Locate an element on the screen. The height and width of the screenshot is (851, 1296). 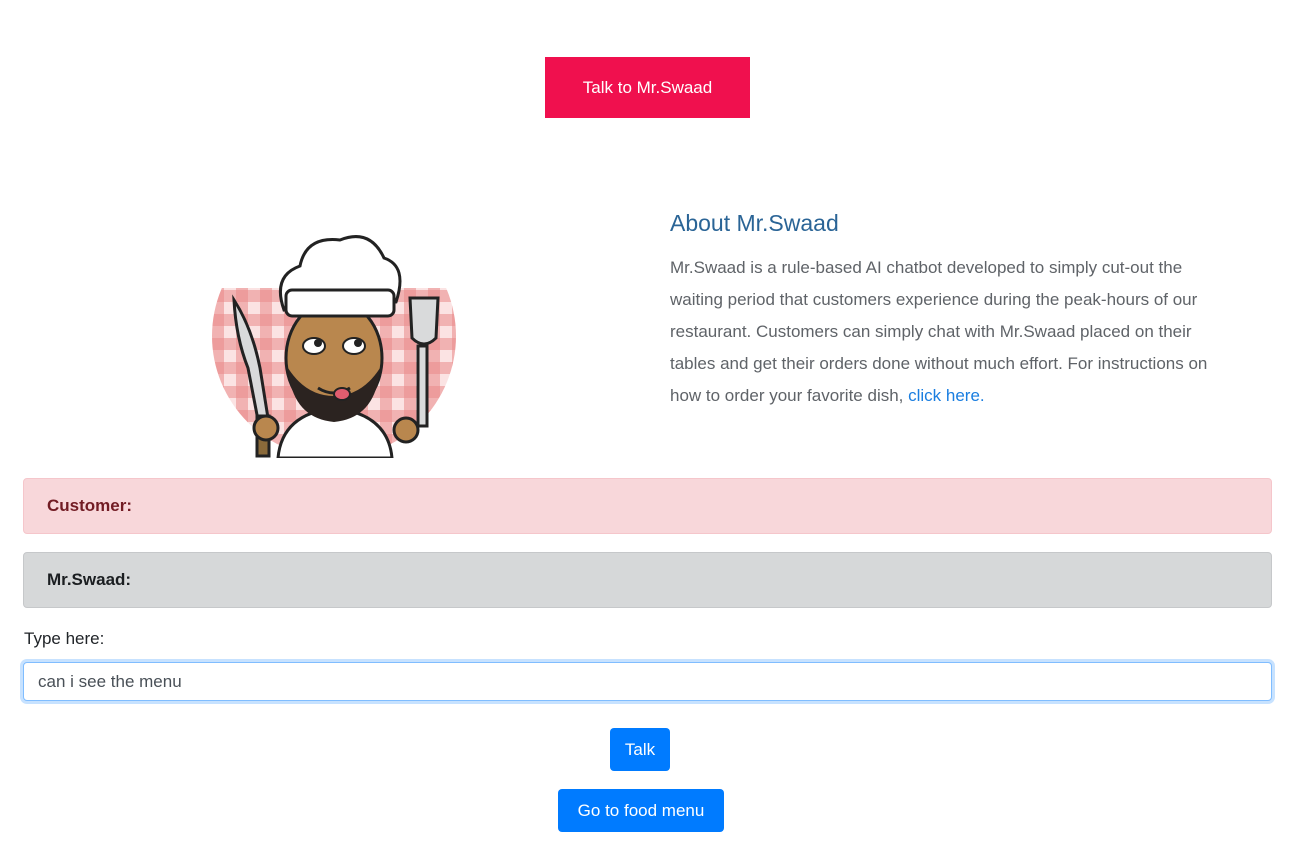
about-title: About Mr.Swaad is located at coordinates (754, 223).